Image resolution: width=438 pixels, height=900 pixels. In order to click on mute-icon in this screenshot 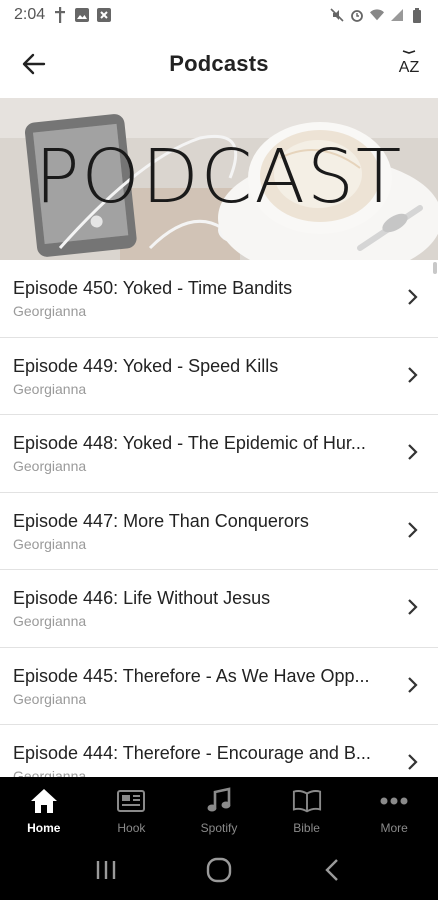, I will do `click(337, 15)`.